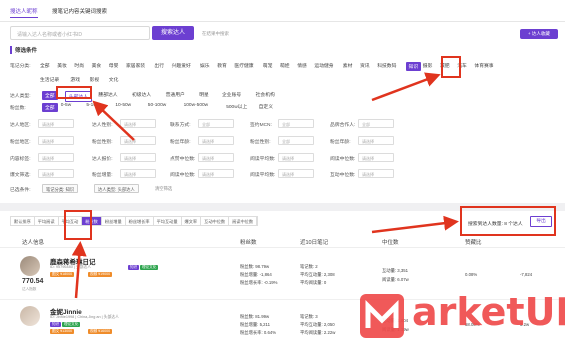 The height and width of the screenshot is (342, 565). What do you see at coordinates (79, 270) in the screenshot?
I see `arrow-to-fans-sort` at bounding box center [79, 270].